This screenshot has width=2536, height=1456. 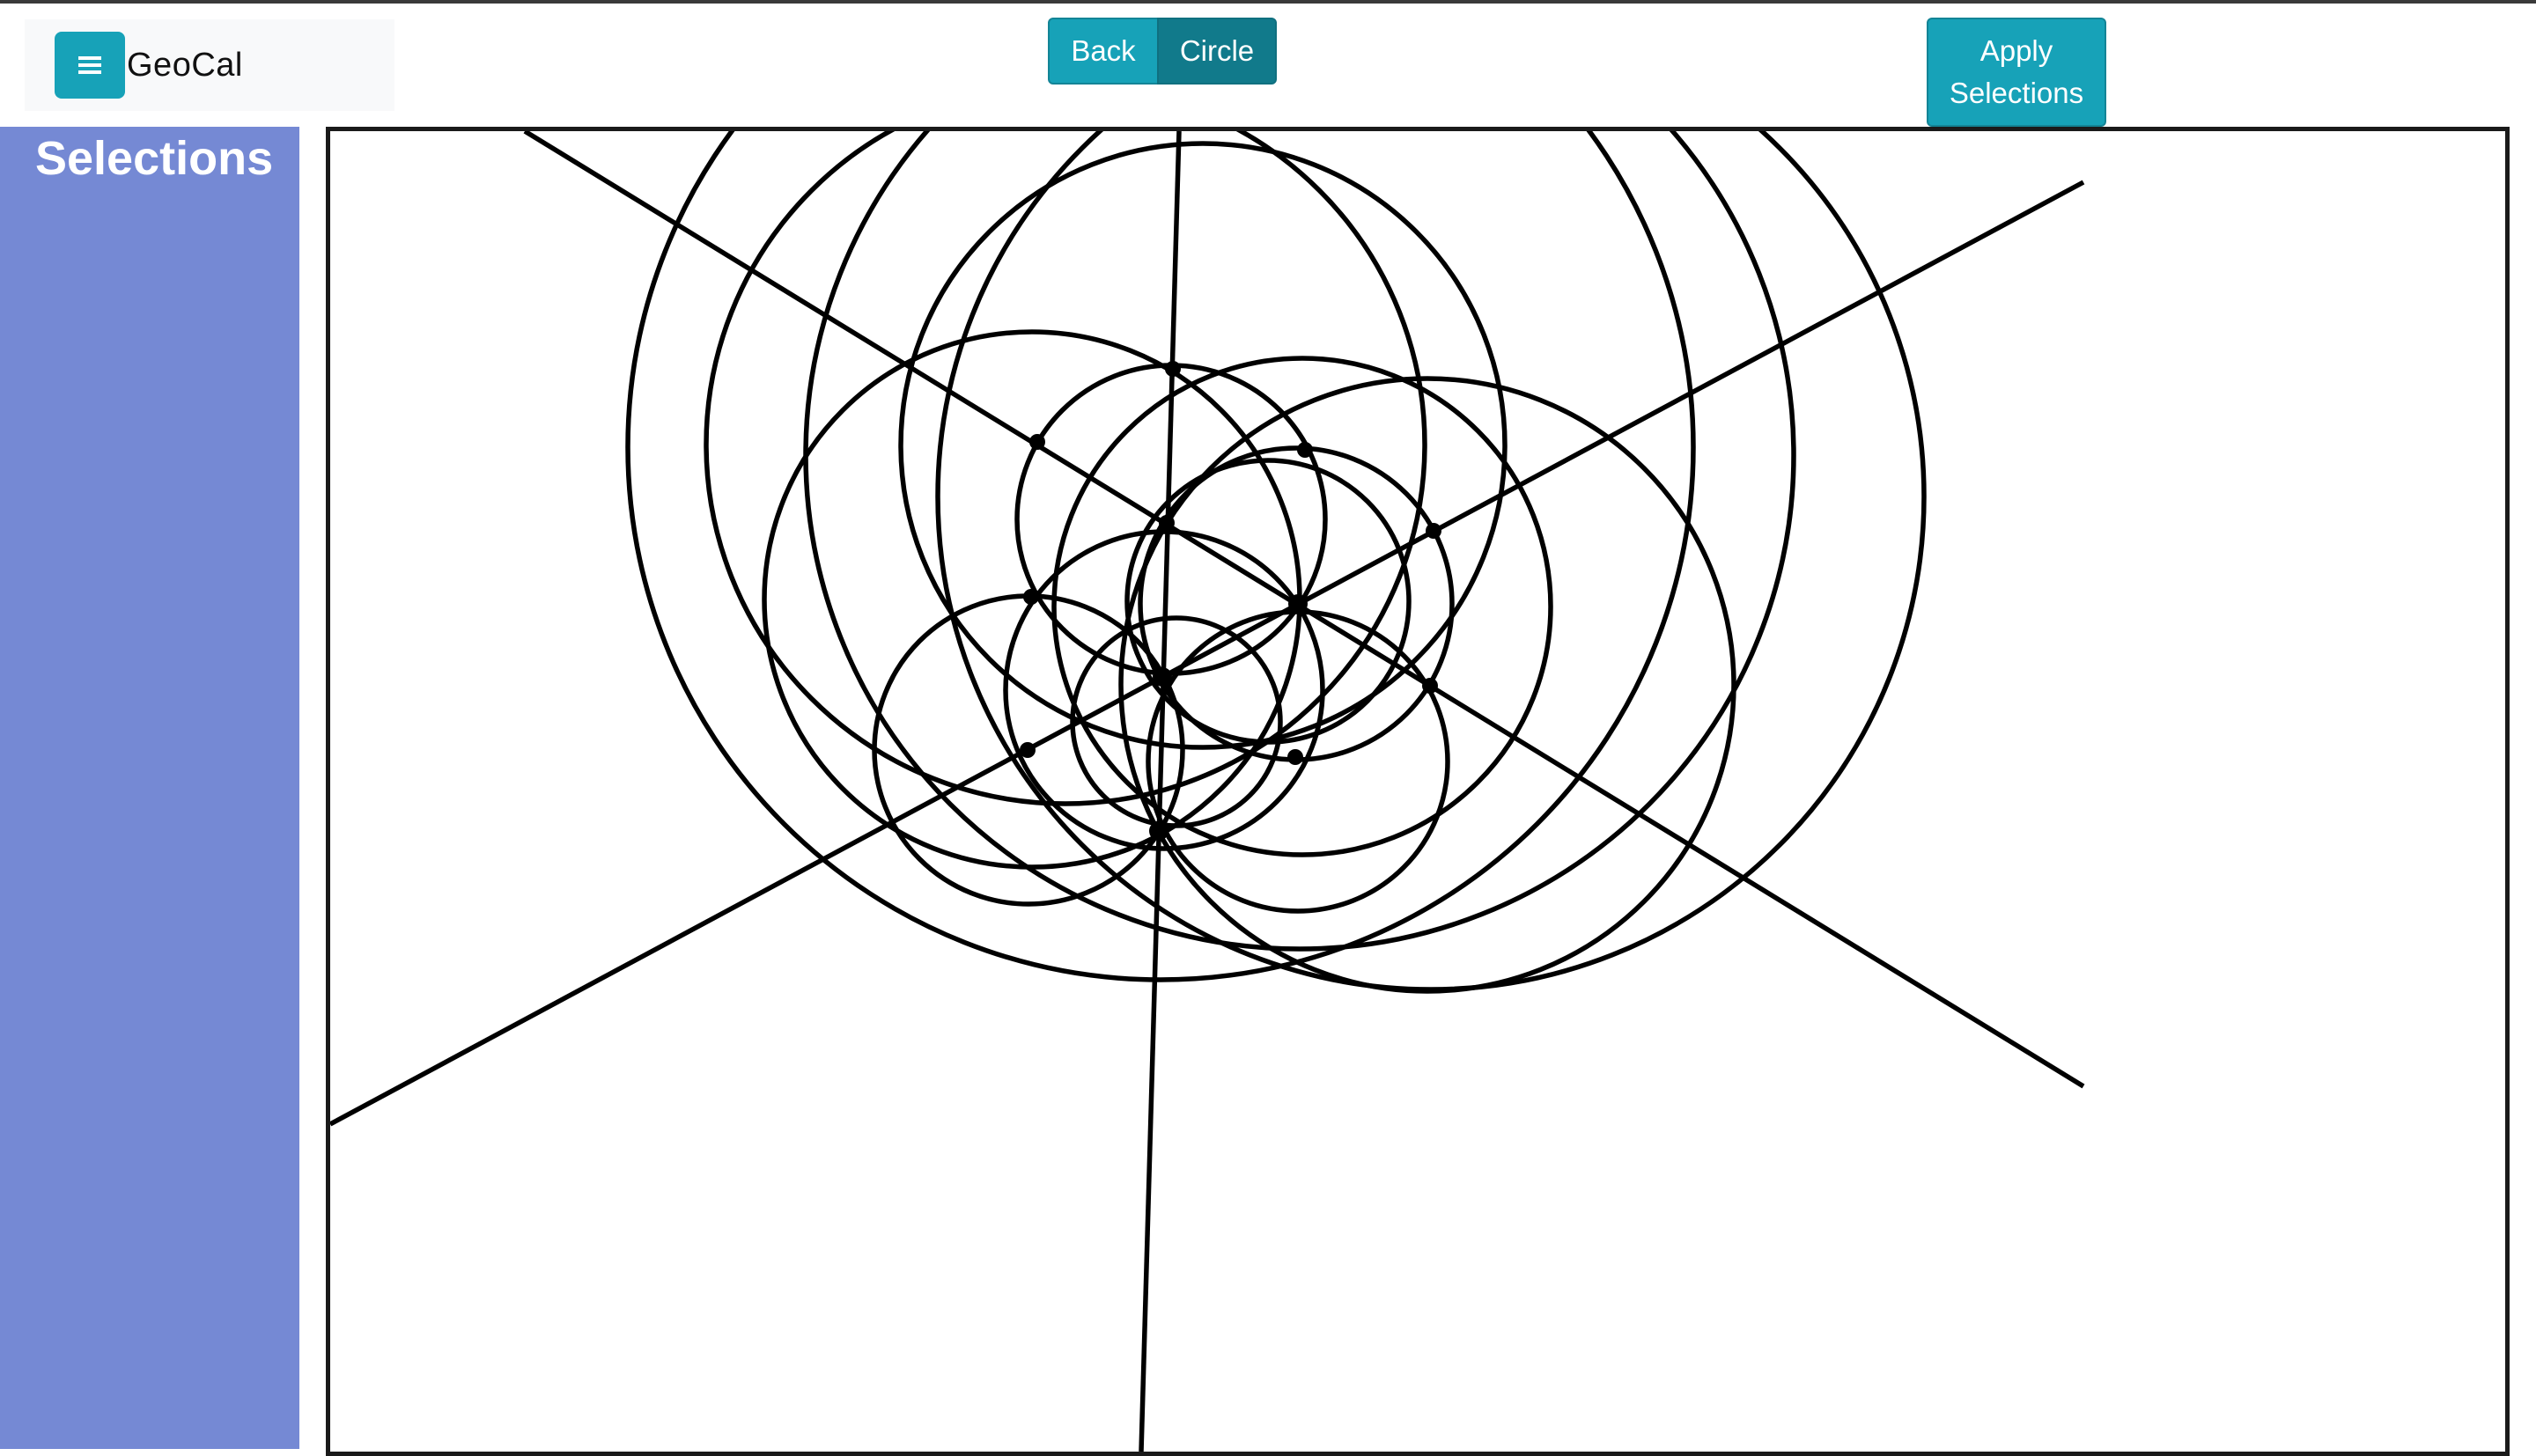 I want to click on construction-circle, so click(x=1268, y=601).